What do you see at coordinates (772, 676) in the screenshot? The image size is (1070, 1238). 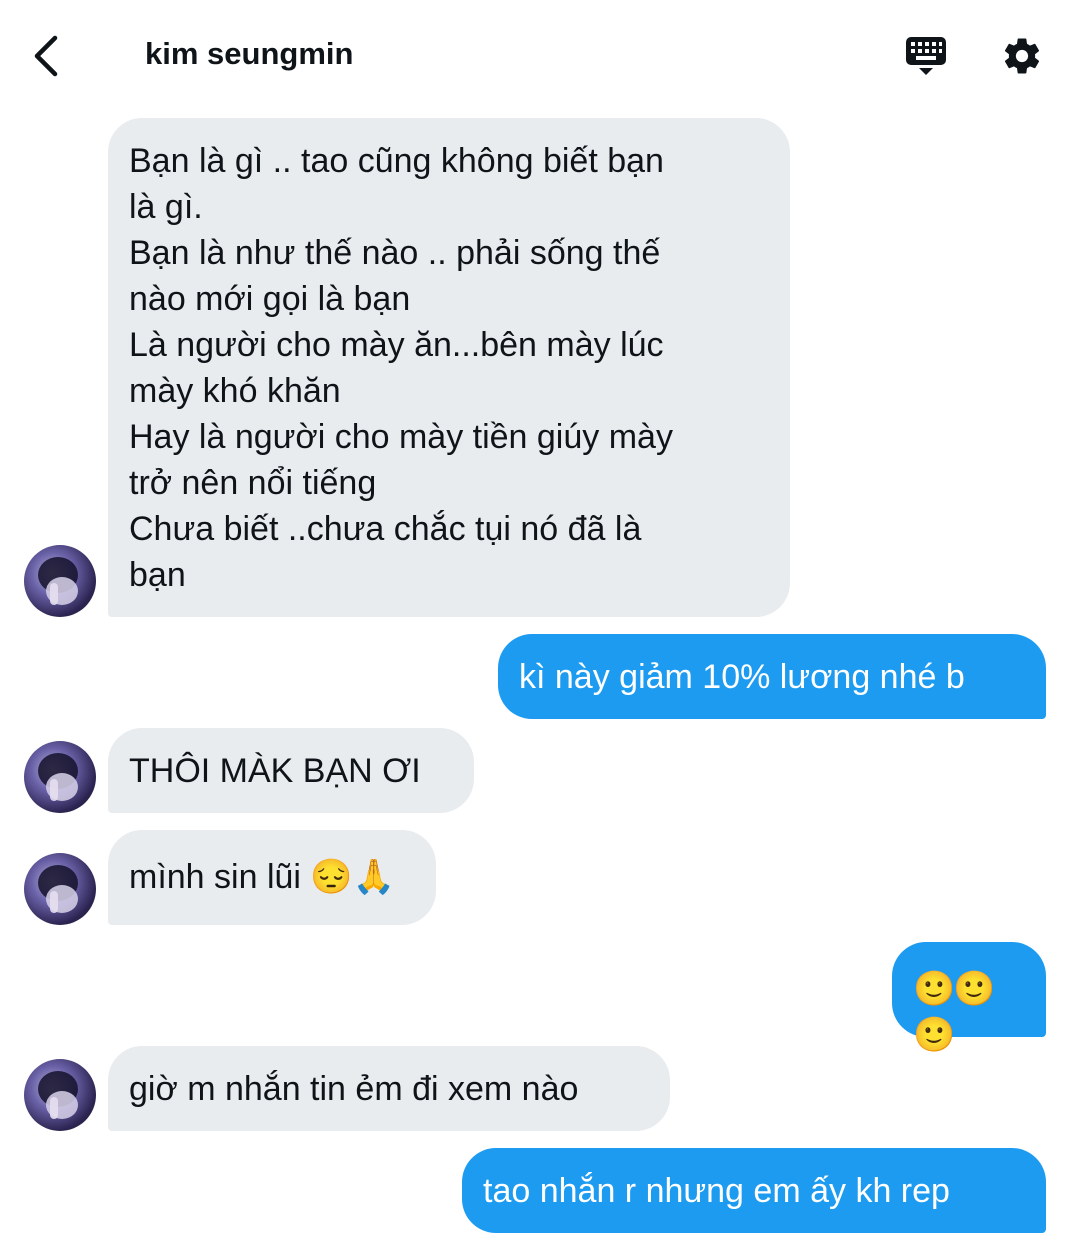 I see `outgoing-message: kì này giảm 10% lương nhé b` at bounding box center [772, 676].